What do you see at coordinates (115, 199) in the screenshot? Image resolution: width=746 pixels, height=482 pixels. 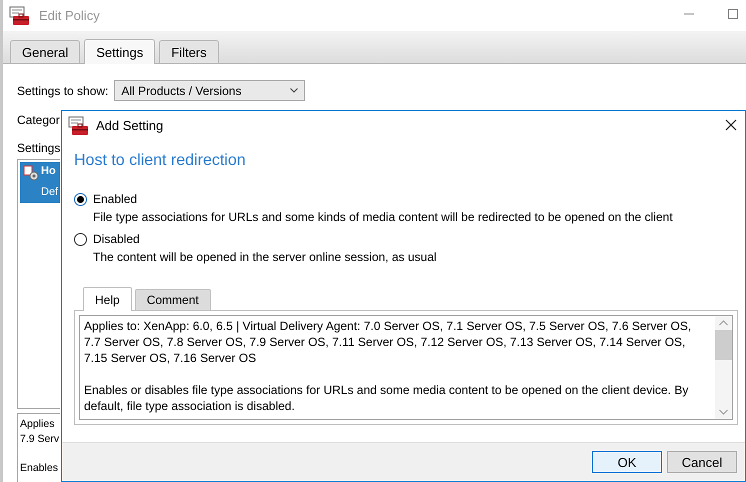 I see `radio-label: Enabled` at bounding box center [115, 199].